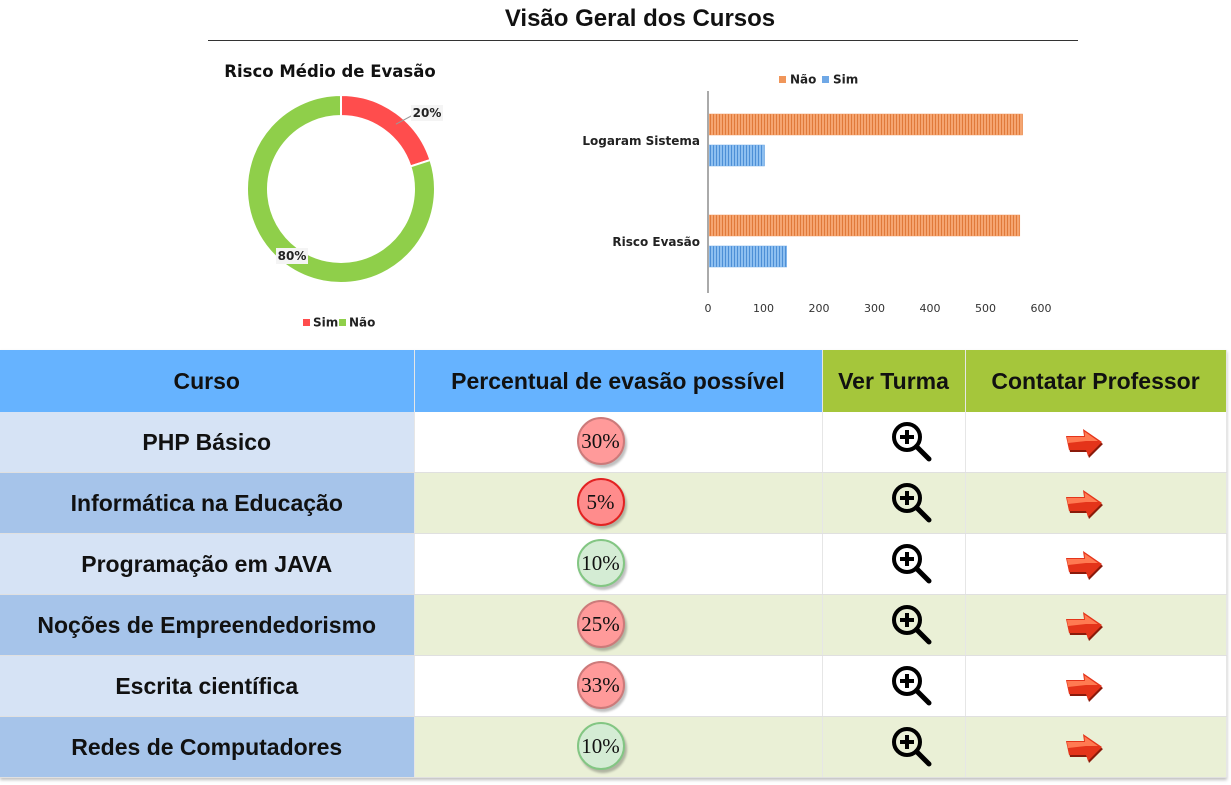 This screenshot has width=1231, height=785. I want to click on x-tick-label: 500, so click(985, 308).